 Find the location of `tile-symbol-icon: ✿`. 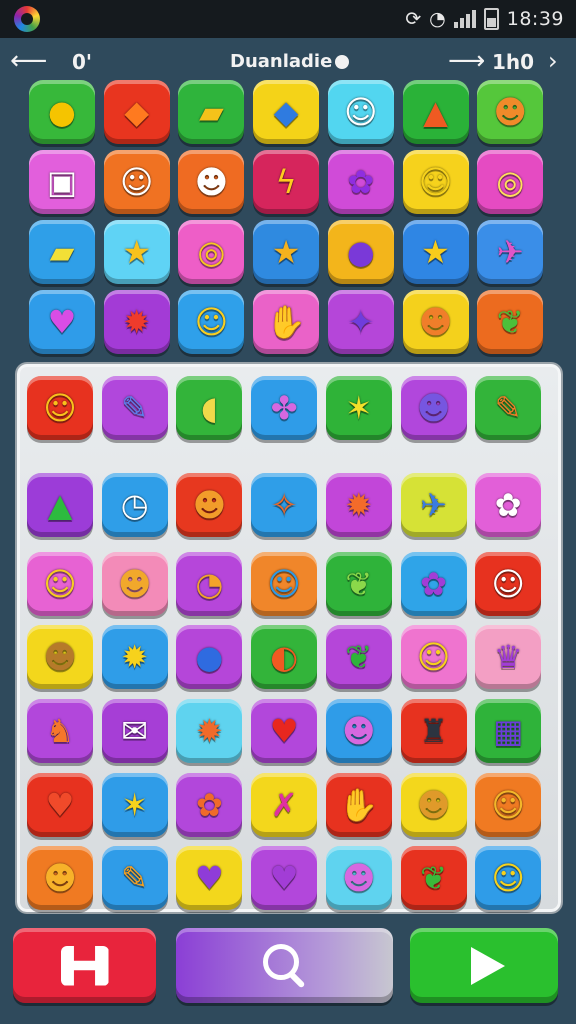

tile-symbol-icon: ✿ is located at coordinates (433, 584).